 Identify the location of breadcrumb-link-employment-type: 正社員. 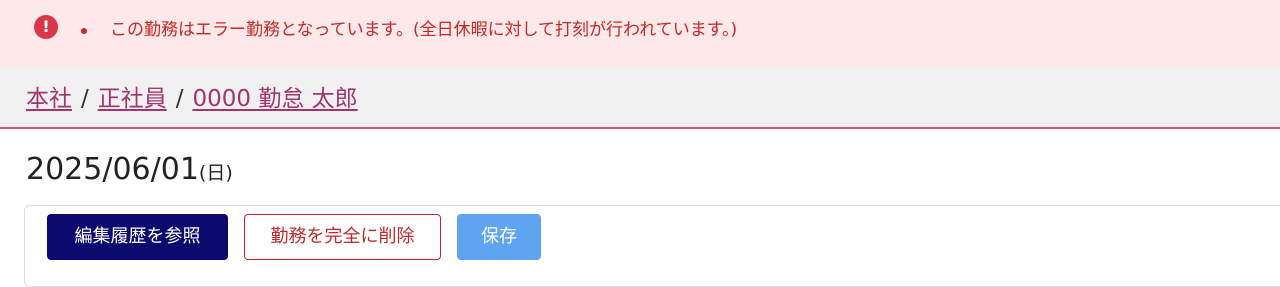
(132, 99).